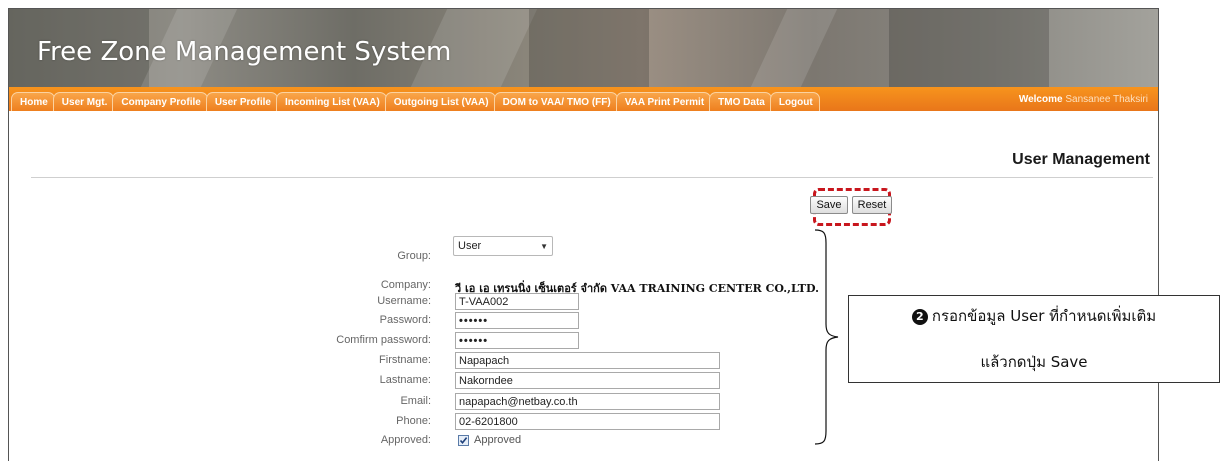  What do you see at coordinates (587, 360) in the screenshot?
I see `firstname-field: Napapach` at bounding box center [587, 360].